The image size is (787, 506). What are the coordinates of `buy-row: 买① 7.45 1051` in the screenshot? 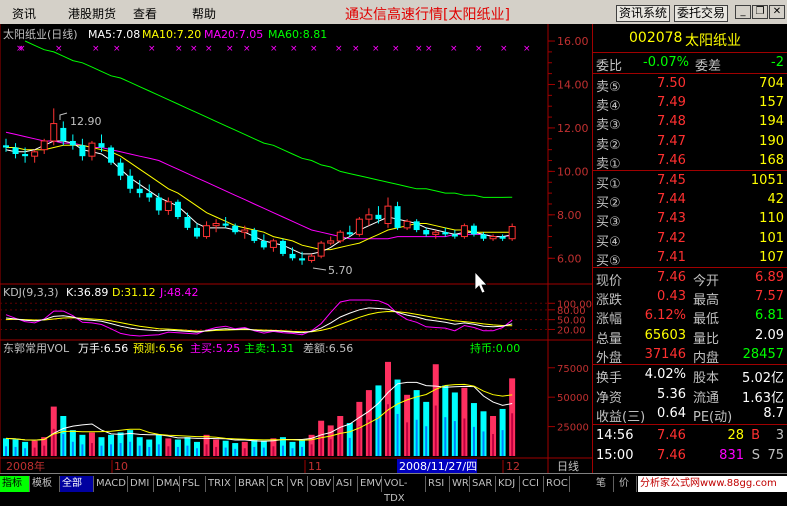 It's located at (690, 181).